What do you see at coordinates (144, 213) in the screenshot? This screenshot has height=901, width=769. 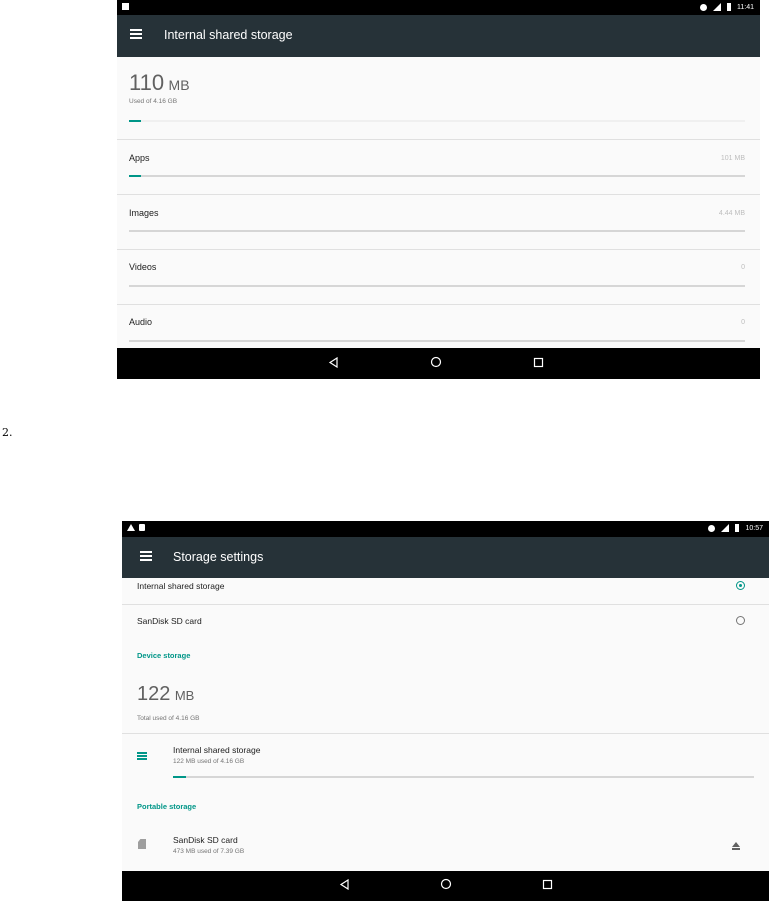 I see `category-label: Images` at bounding box center [144, 213].